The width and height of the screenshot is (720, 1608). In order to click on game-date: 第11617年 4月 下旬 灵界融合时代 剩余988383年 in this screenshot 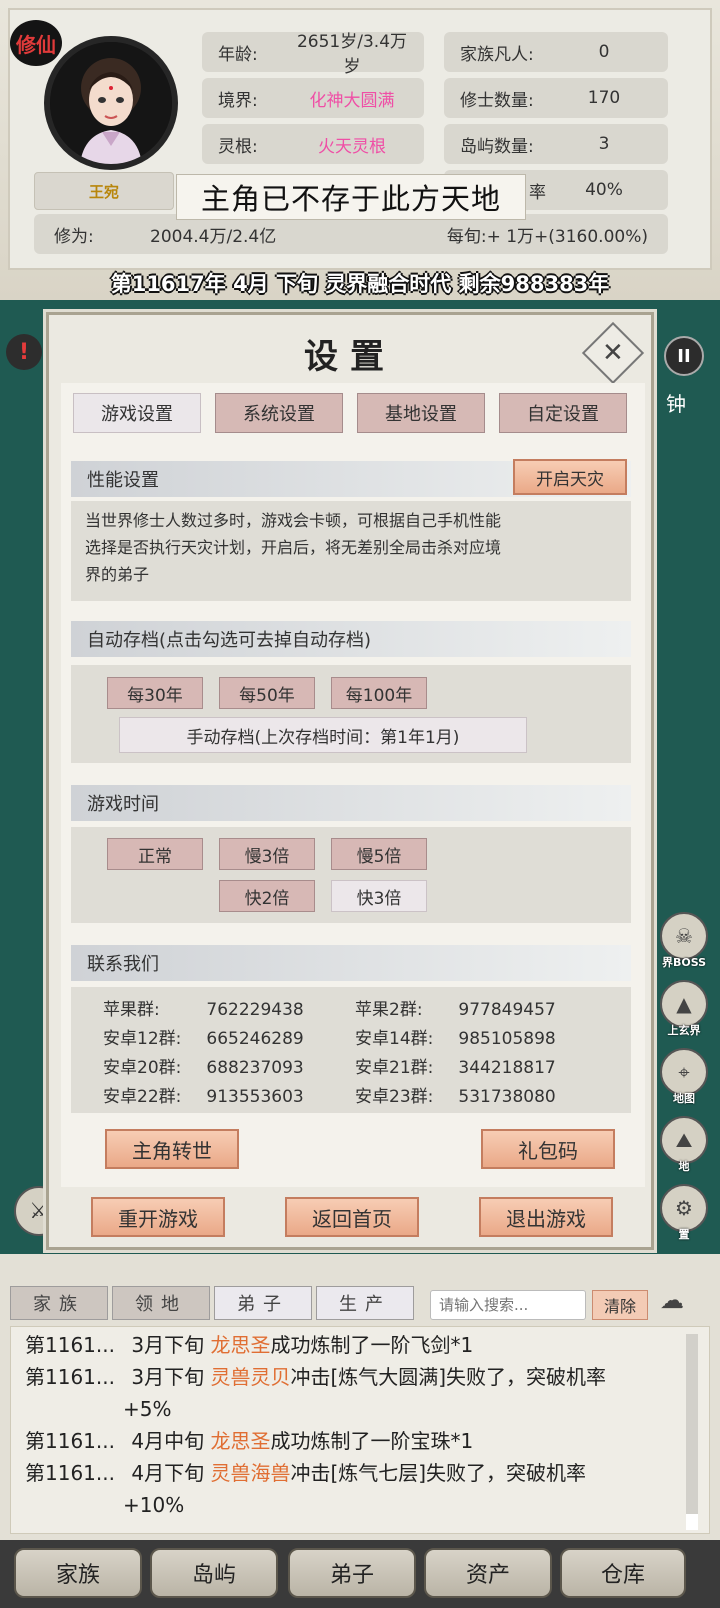, I will do `click(360, 284)`.